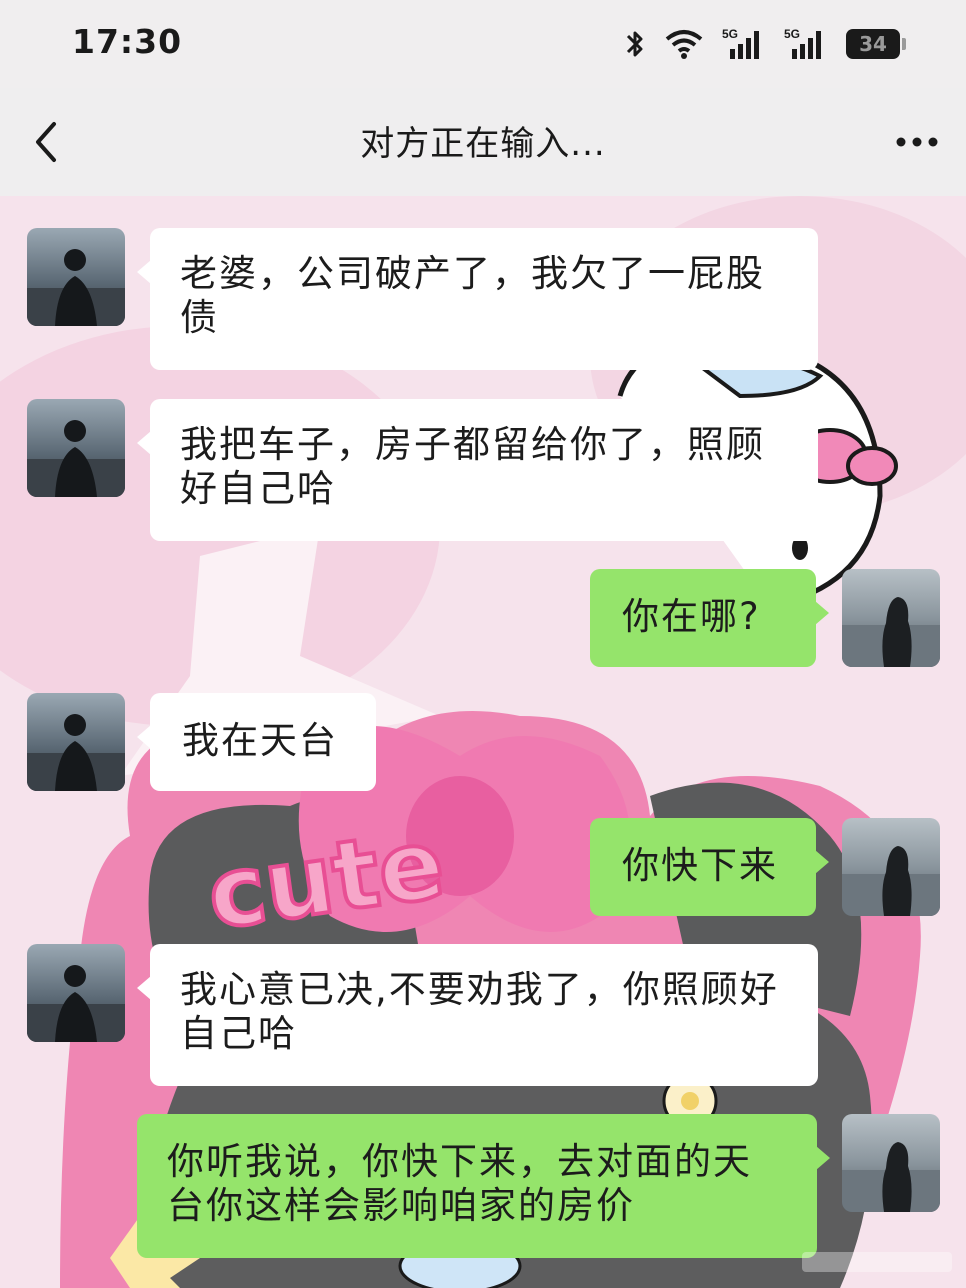  Describe the element at coordinates (472, 295) in the screenshot. I see `message-text: 老婆，公司破产了，我欠了一屁股债` at that location.